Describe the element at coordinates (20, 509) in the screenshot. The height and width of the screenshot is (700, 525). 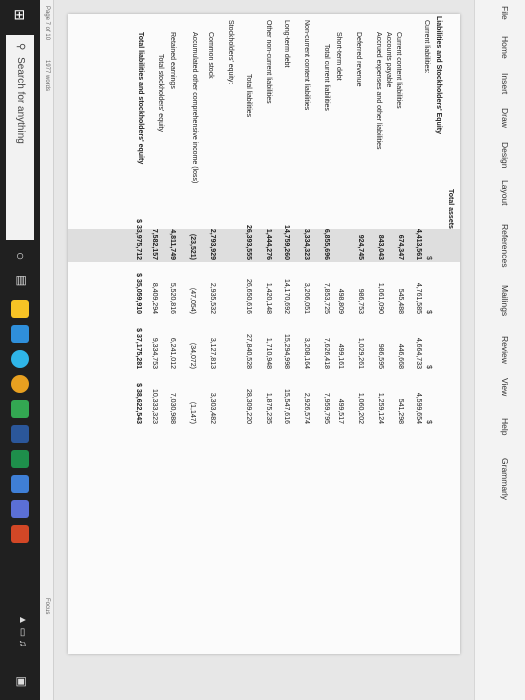
I see `teams-icon` at that location.